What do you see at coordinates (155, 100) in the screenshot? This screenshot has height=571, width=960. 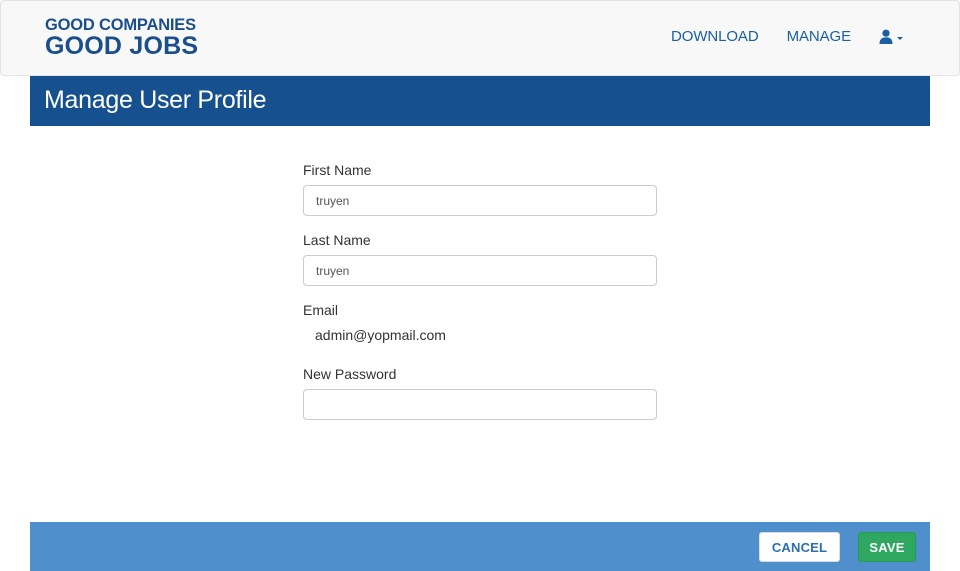 I see `page-title: Manage User Profile` at bounding box center [155, 100].